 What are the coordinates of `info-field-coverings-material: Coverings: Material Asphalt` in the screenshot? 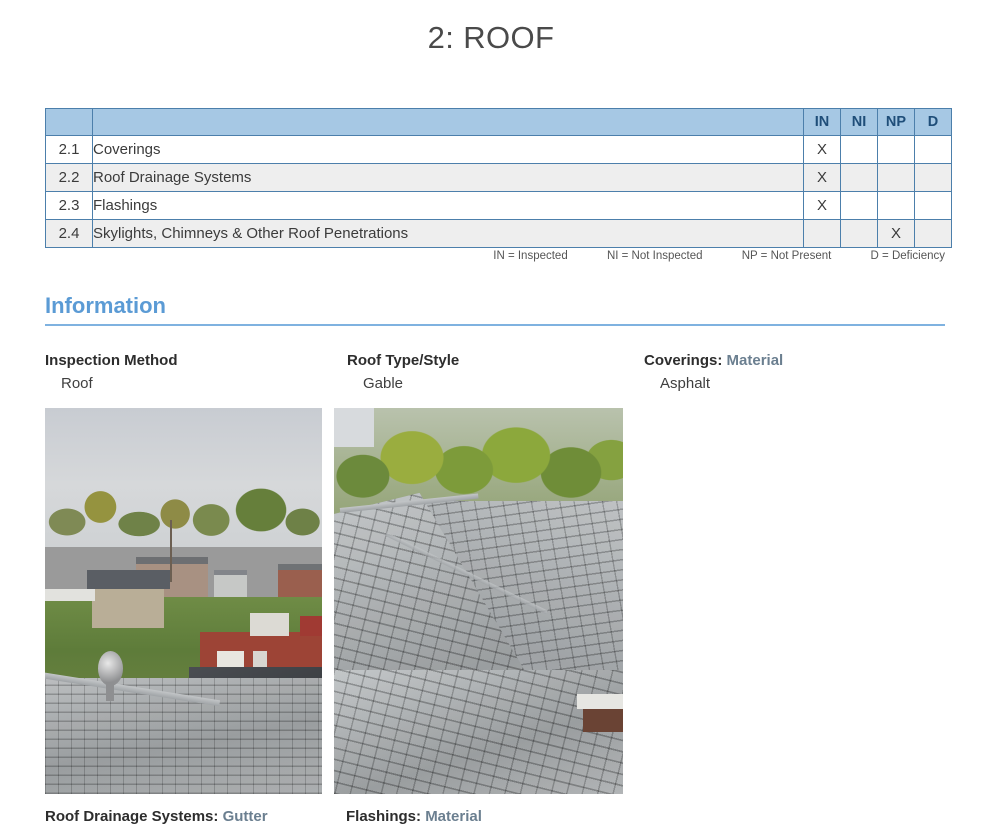 It's located at (794, 373).